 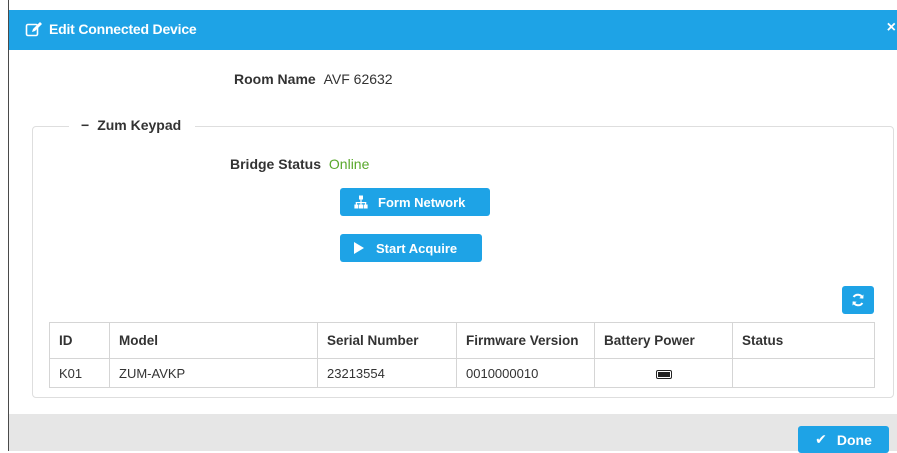 I want to click on collapse-icon: −, so click(x=85, y=125).